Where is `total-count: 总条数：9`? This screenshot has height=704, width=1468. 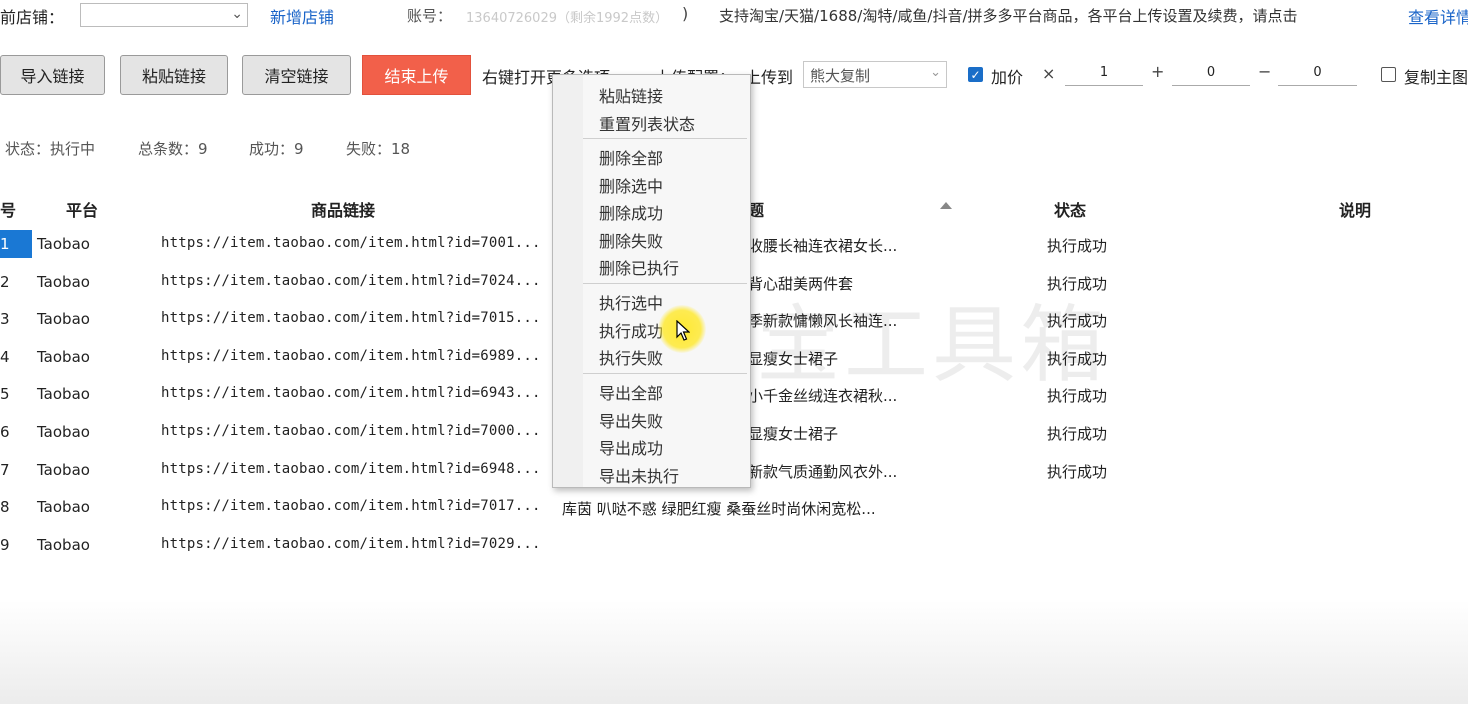 total-count: 总条数：9 is located at coordinates (173, 149).